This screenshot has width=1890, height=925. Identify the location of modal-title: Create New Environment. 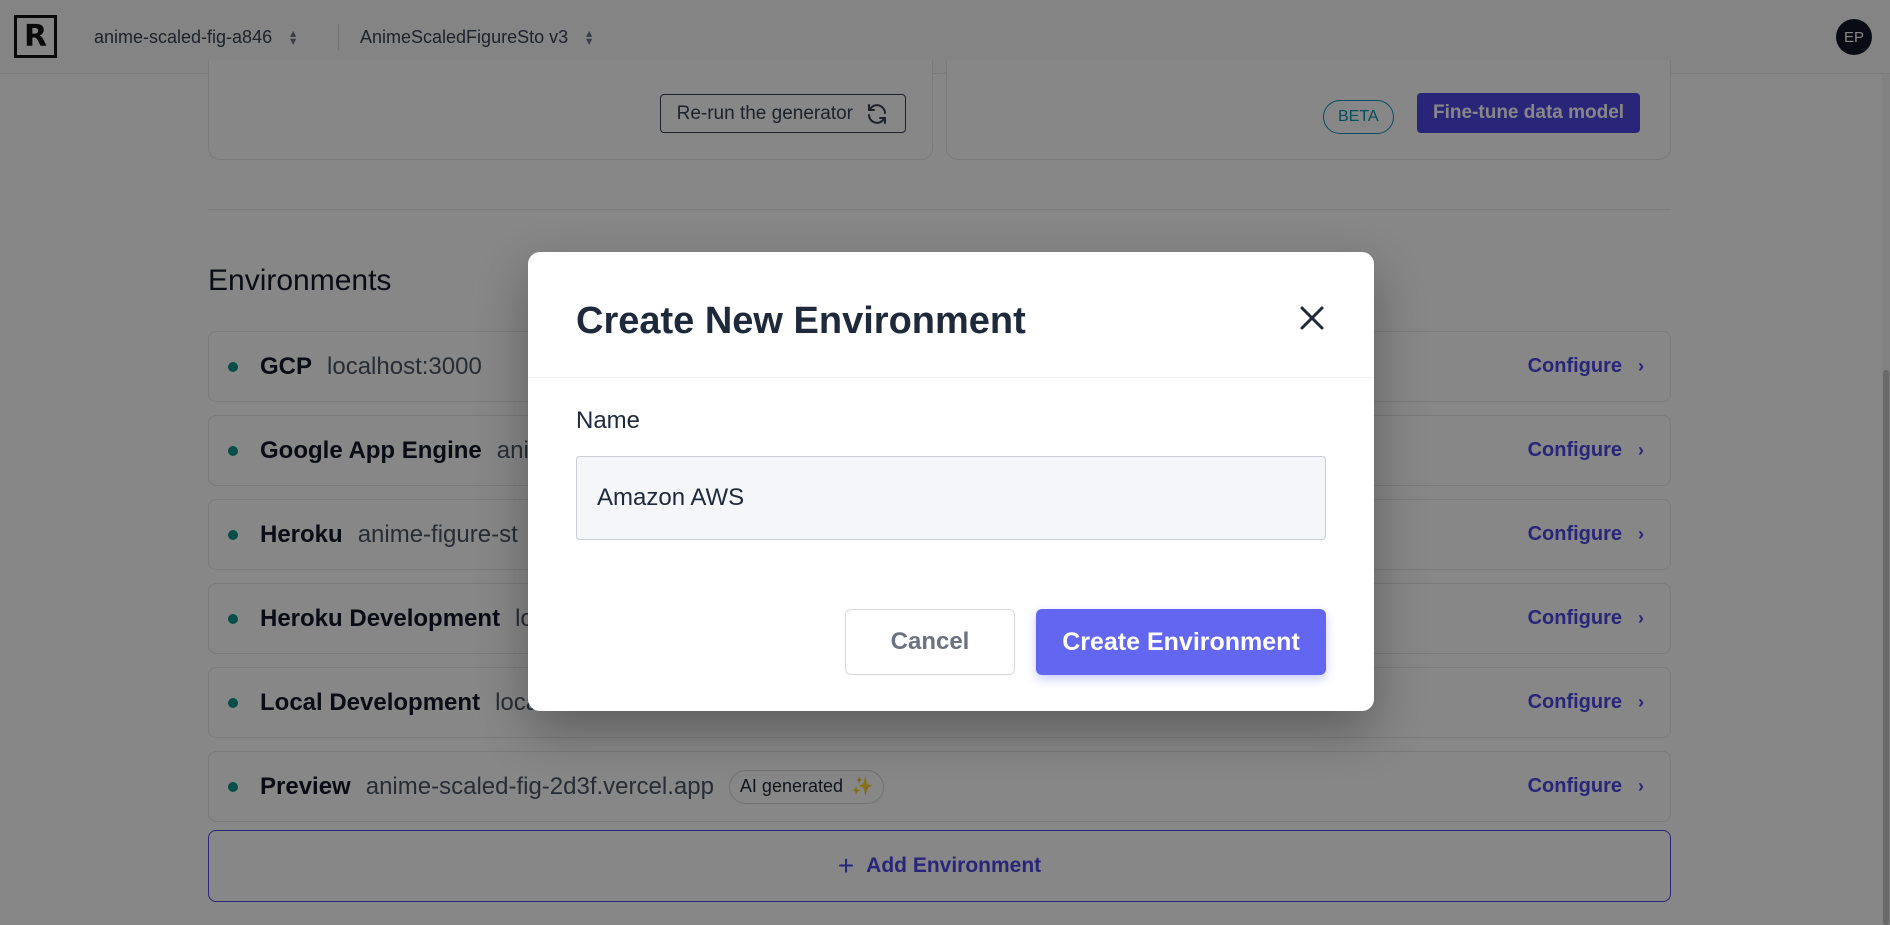
(801, 321).